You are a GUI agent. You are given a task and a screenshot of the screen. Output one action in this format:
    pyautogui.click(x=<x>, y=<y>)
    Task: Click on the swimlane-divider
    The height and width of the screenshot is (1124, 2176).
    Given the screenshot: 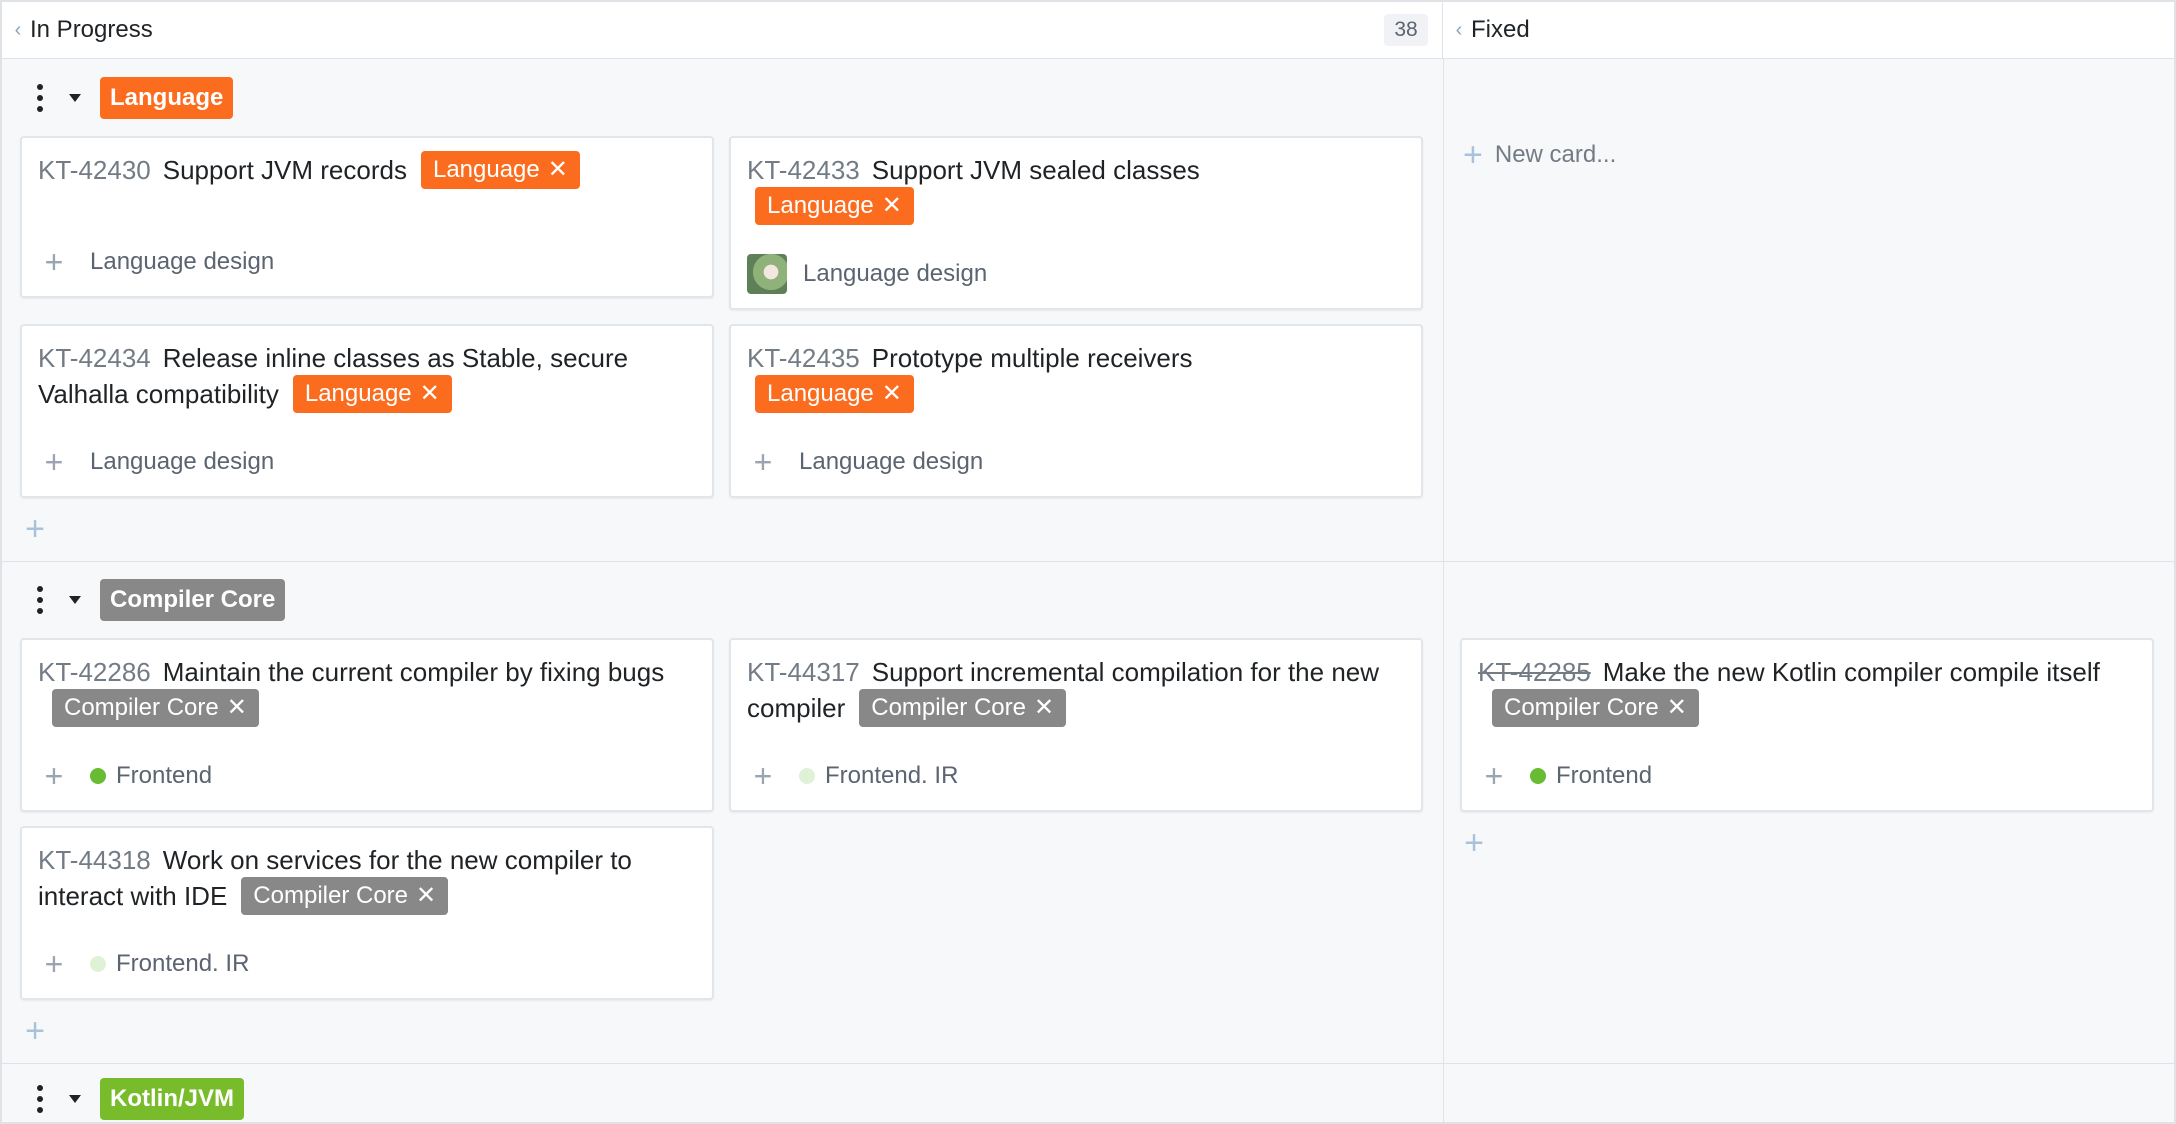 What is the action you would take?
    pyautogui.click(x=1088, y=561)
    